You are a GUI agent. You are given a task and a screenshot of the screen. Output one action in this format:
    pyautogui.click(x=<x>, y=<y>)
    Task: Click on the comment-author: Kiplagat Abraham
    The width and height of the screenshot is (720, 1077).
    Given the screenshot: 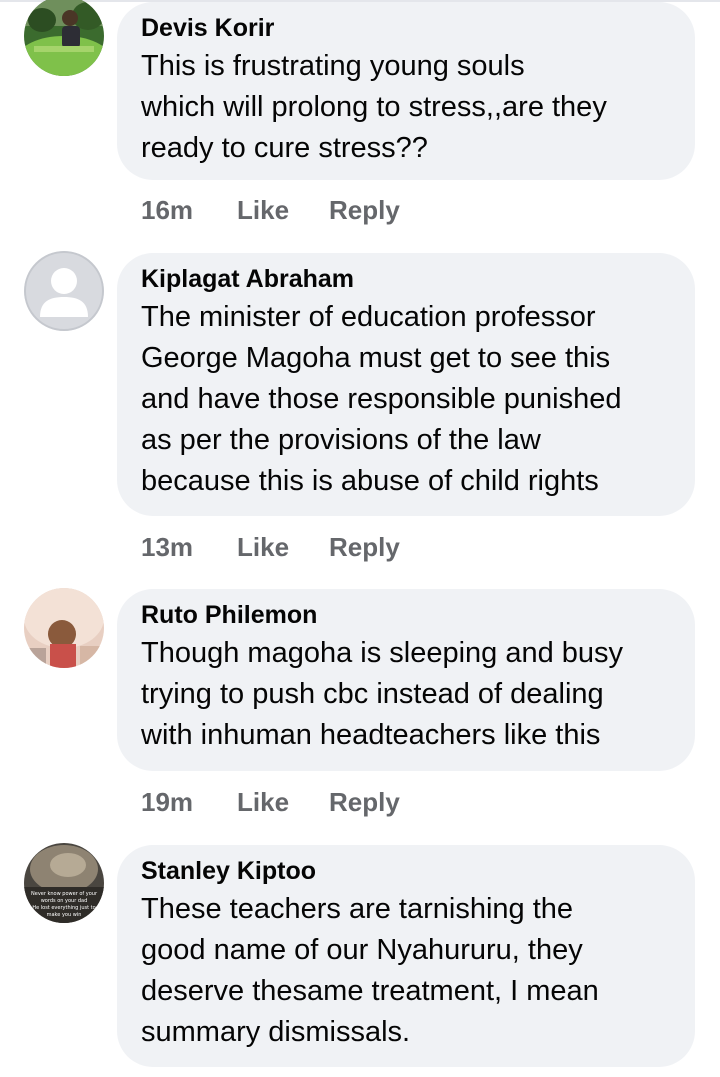 What is the action you would take?
    pyautogui.click(x=407, y=279)
    